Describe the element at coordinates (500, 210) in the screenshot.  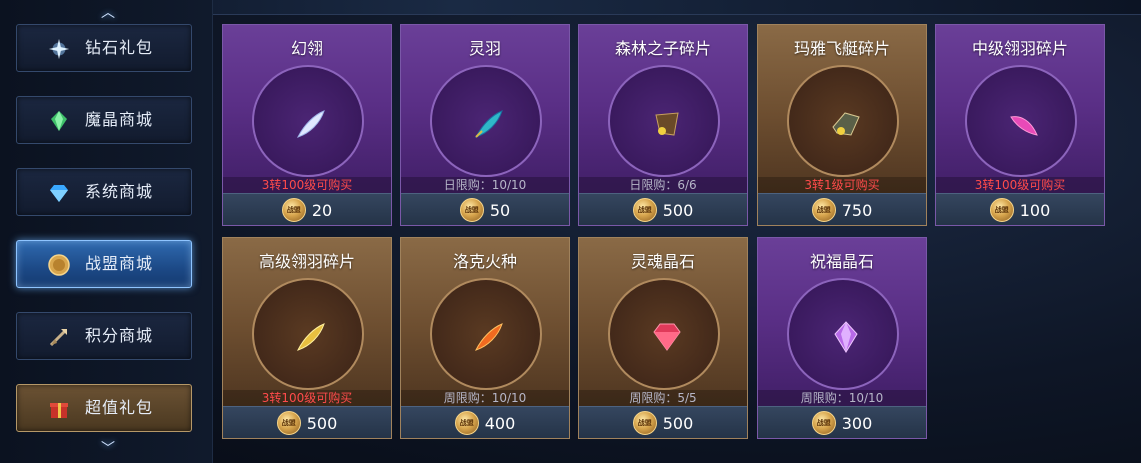
I see `item-price: 50` at that location.